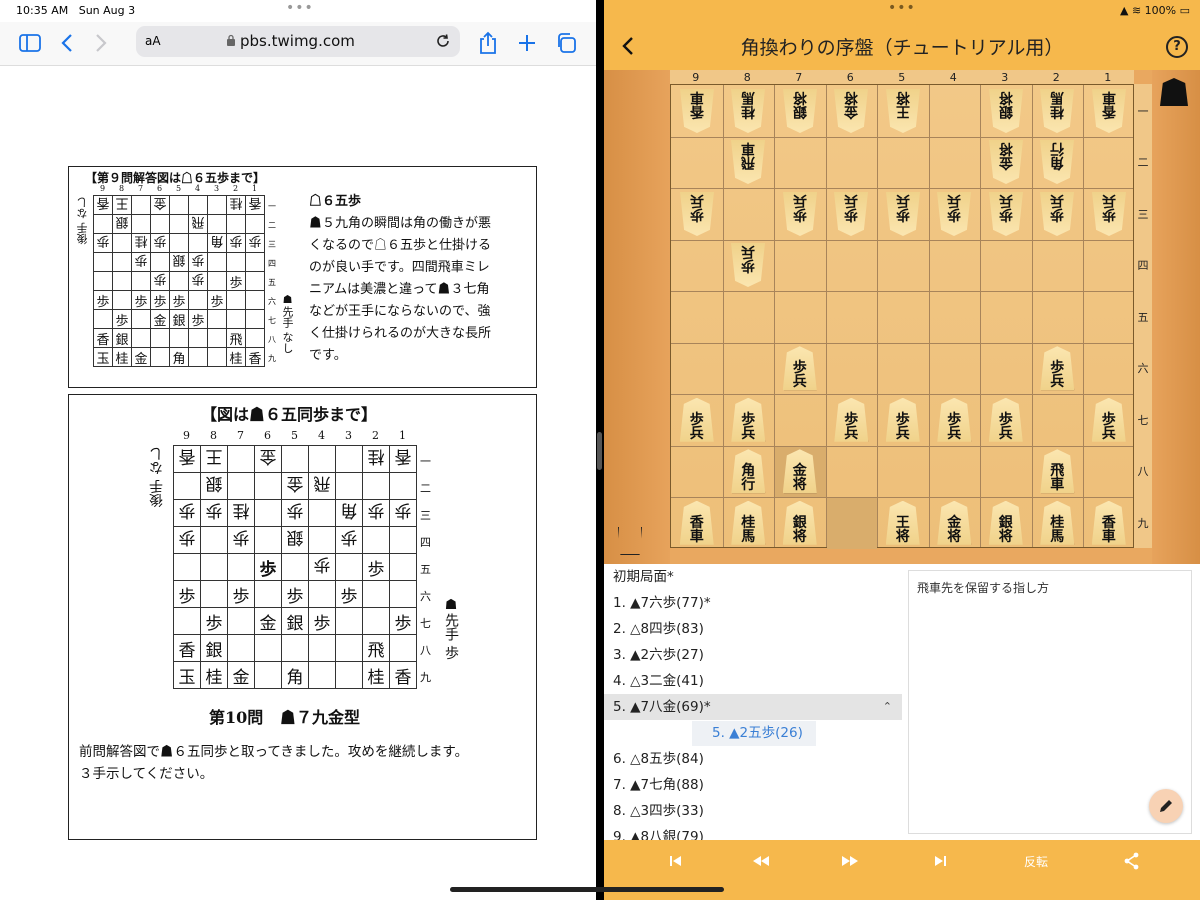 The height and width of the screenshot is (900, 1200). What do you see at coordinates (753, 832) in the screenshot?
I see `move-item: 9. ▲8八銀(79)` at bounding box center [753, 832].